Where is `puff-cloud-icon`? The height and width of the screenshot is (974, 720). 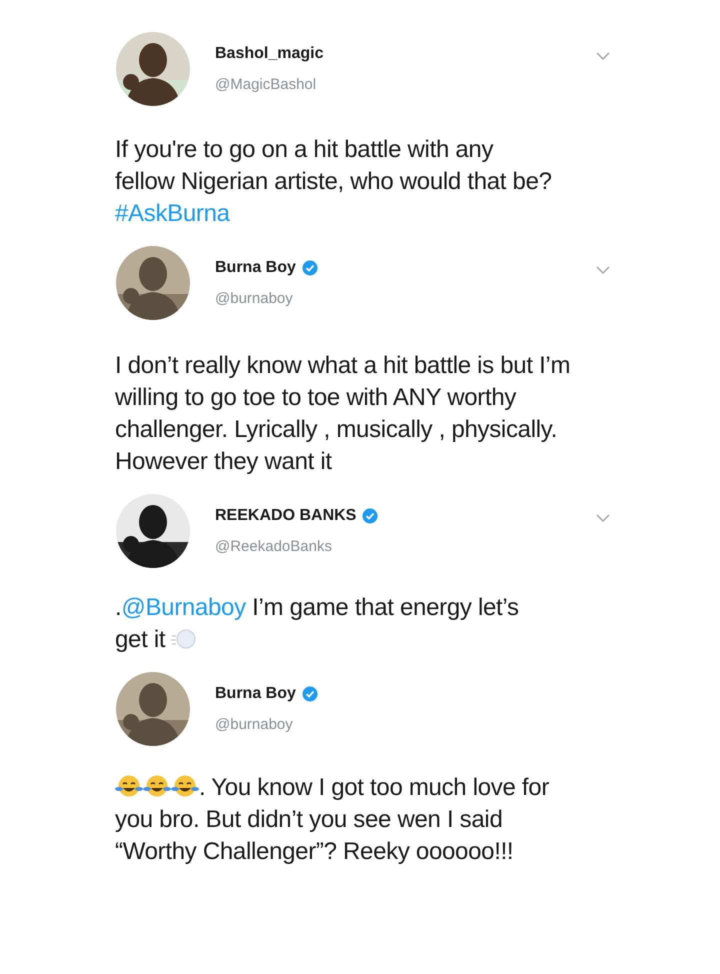
puff-cloud-icon is located at coordinates (184, 639).